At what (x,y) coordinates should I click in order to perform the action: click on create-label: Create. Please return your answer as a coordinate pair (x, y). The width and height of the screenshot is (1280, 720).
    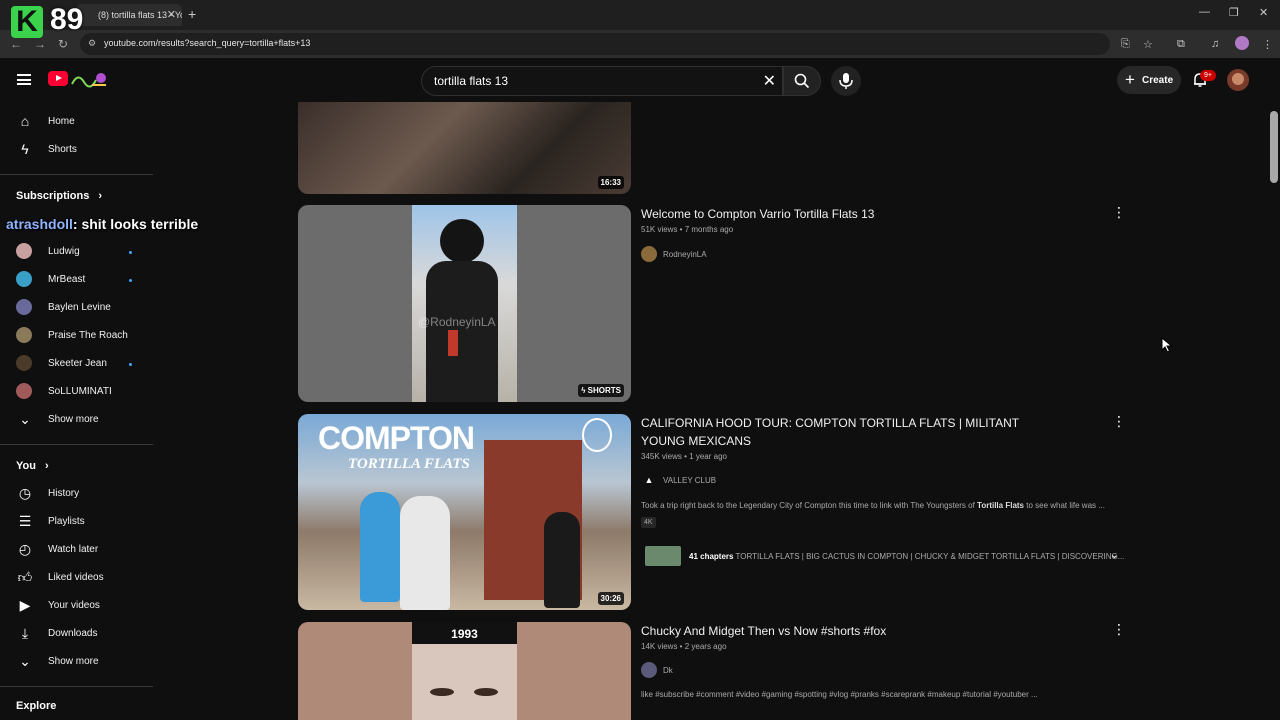
    Looking at the image, I should click on (1158, 80).